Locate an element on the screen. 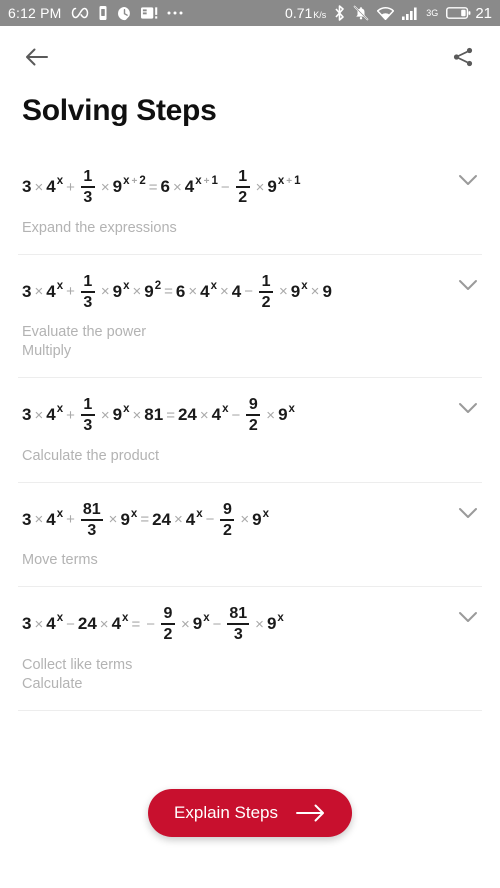 Image resolution: width=500 pixels, height=888 pixels. sim-card-icon is located at coordinates (149, 13).